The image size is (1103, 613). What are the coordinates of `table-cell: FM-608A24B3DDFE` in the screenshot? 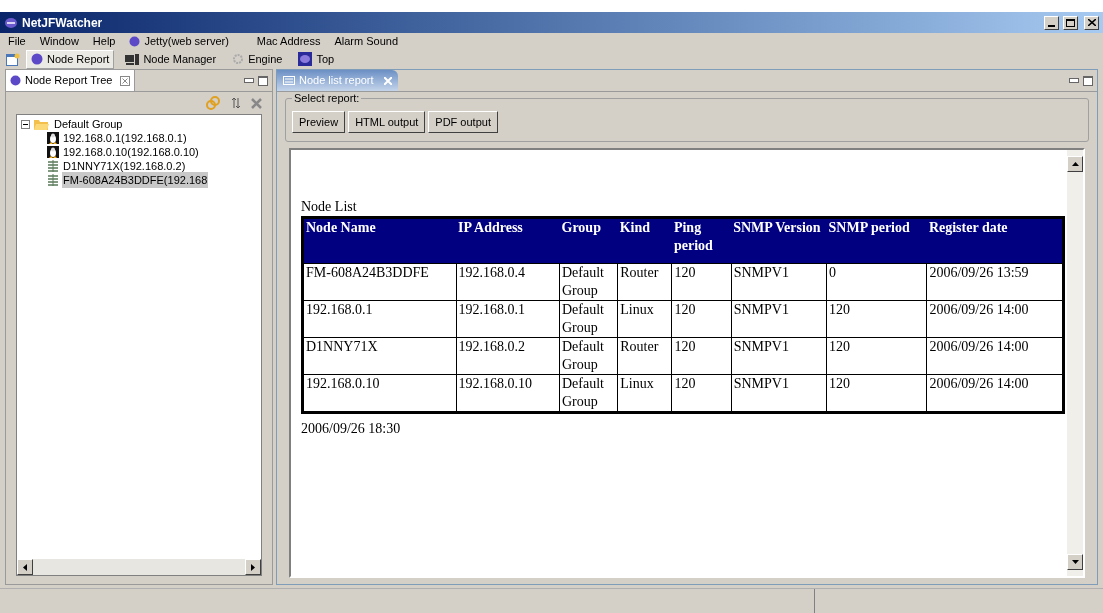 It's located at (379, 282).